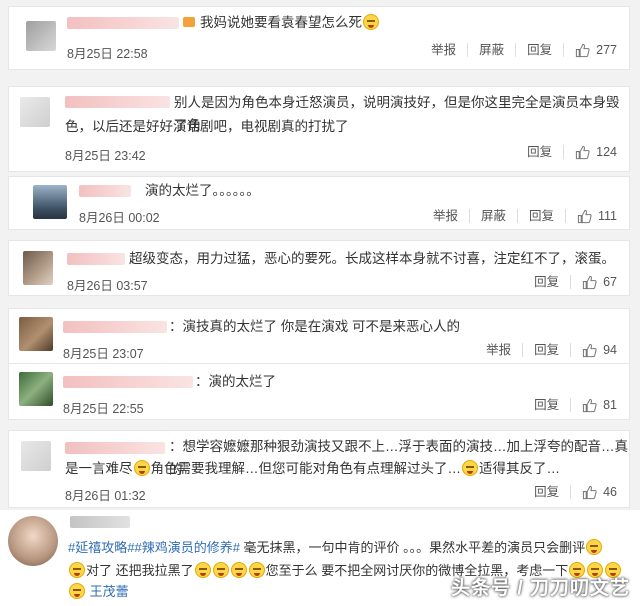  Describe the element at coordinates (319, 38) in the screenshot. I see `comment-card: 我妈说她要看袁春望怎么死 8月25日 22:58 举报 屏蔽 回复 277` at that location.